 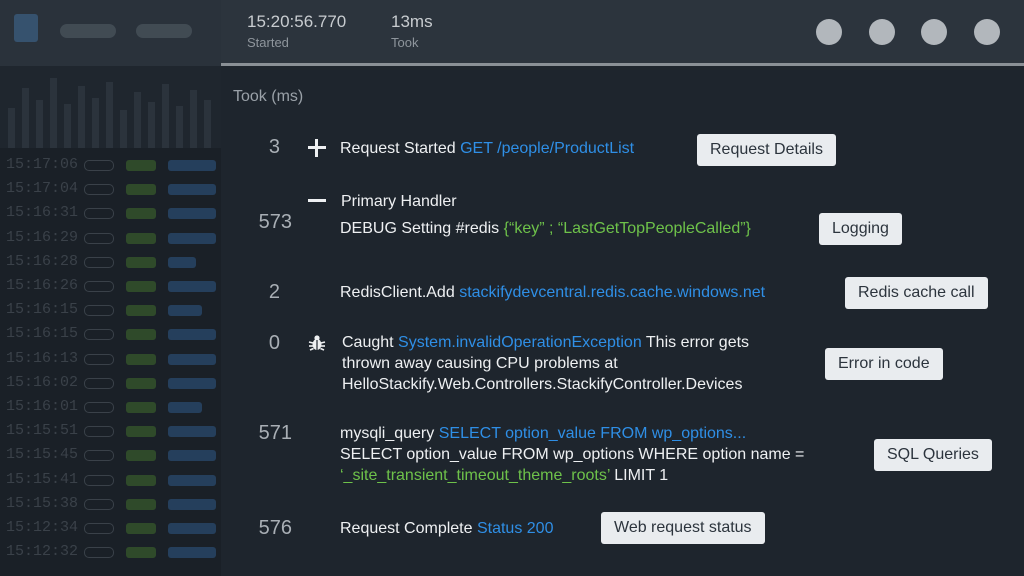 I want to click on trace-time: 15:16:29, so click(x=42, y=237).